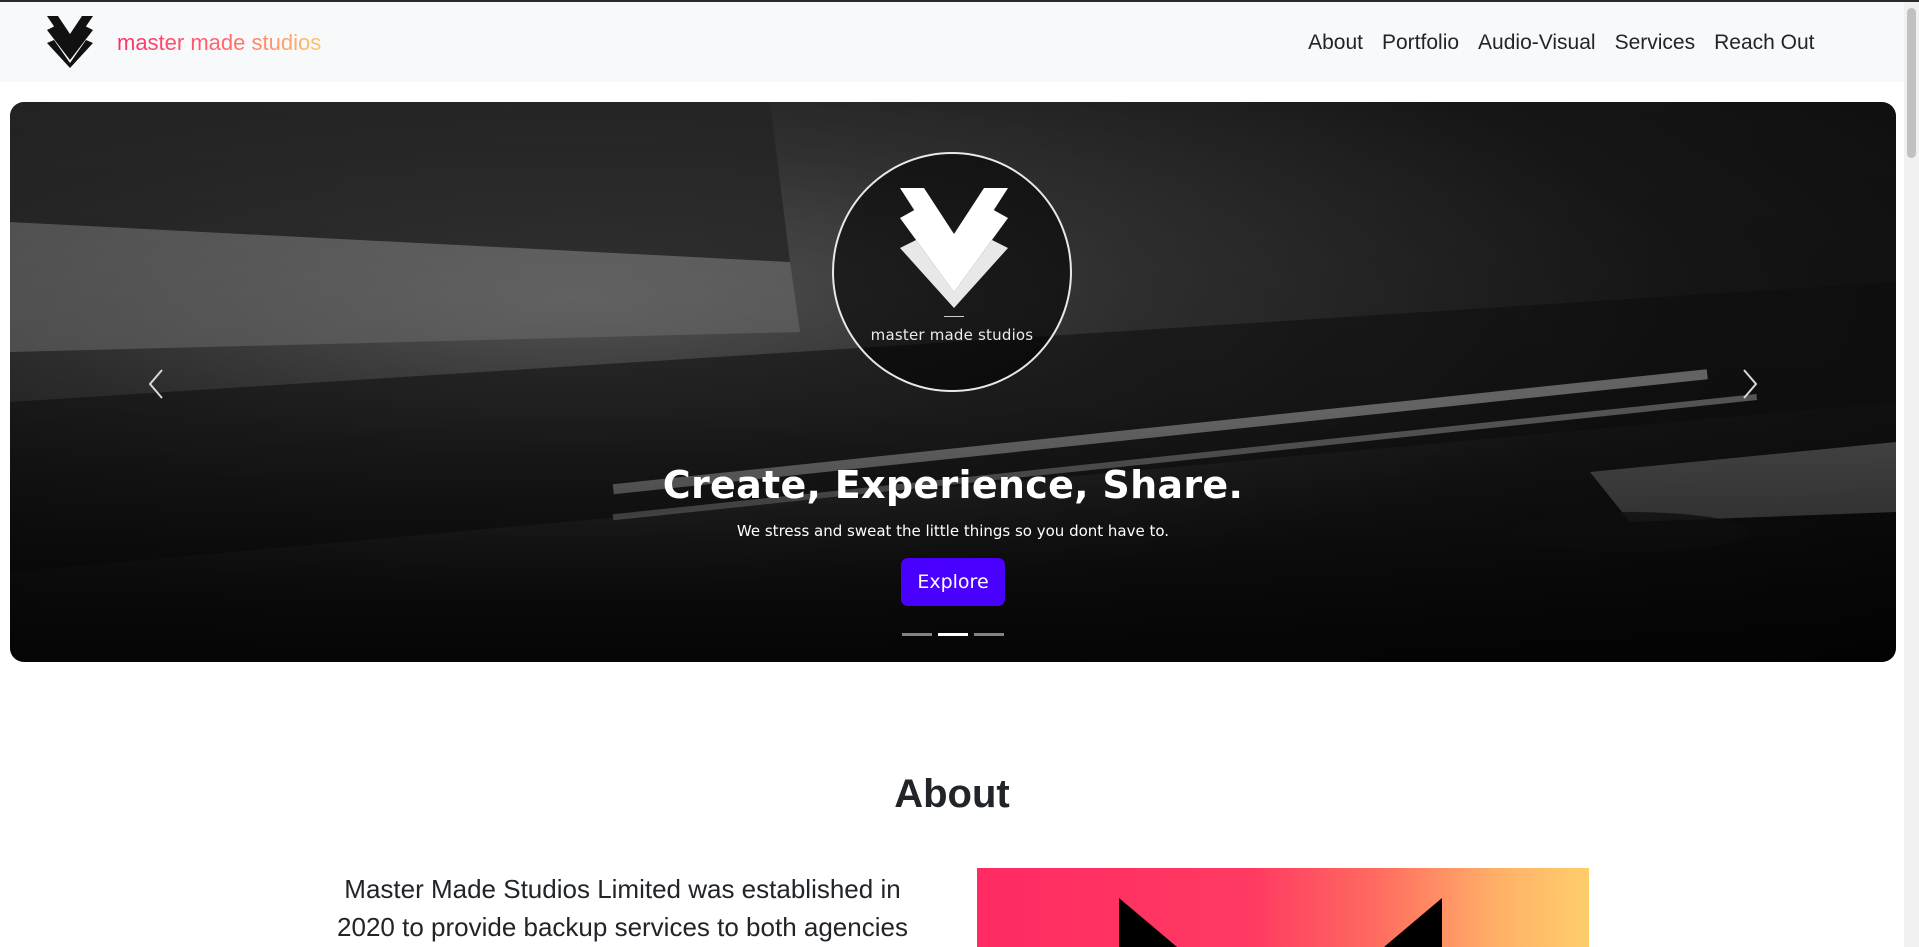 The height and width of the screenshot is (947, 1919). I want to click on brand-logo-icon, so click(70, 42).